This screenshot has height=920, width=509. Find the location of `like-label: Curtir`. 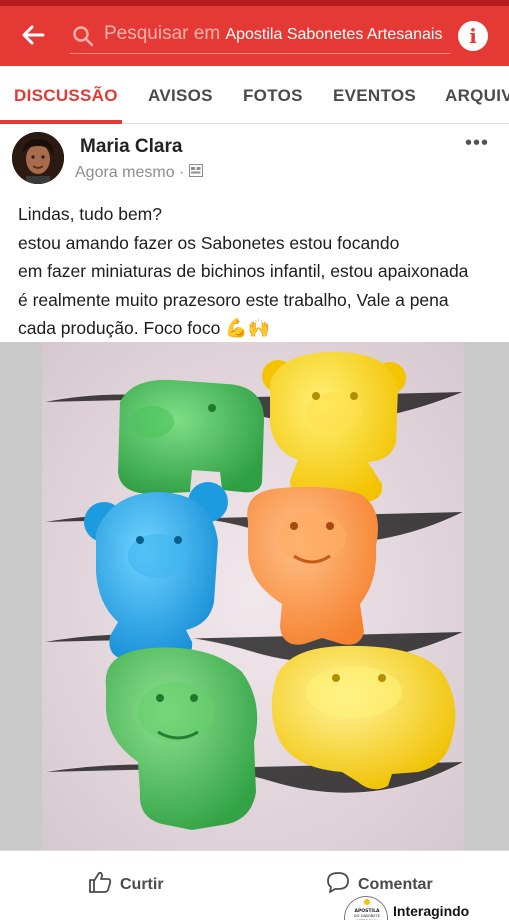

like-label: Curtir is located at coordinates (142, 884).